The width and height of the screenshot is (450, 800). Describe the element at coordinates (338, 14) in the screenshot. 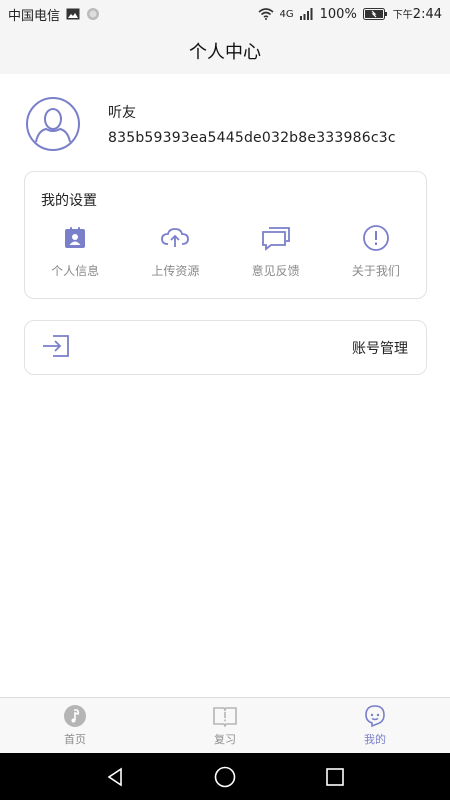

I see `battery-percent: 100%` at that location.